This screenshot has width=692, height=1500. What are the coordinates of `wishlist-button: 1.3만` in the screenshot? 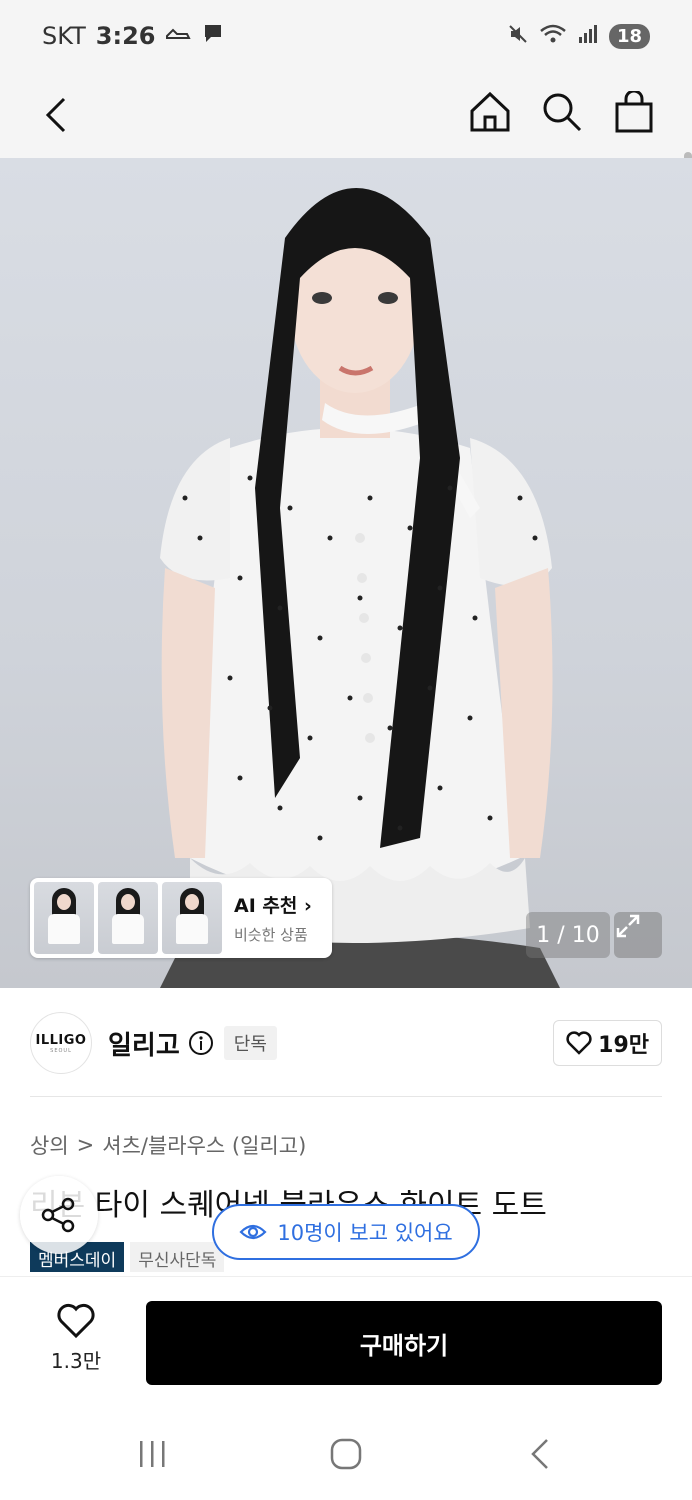 It's located at (76, 1338).